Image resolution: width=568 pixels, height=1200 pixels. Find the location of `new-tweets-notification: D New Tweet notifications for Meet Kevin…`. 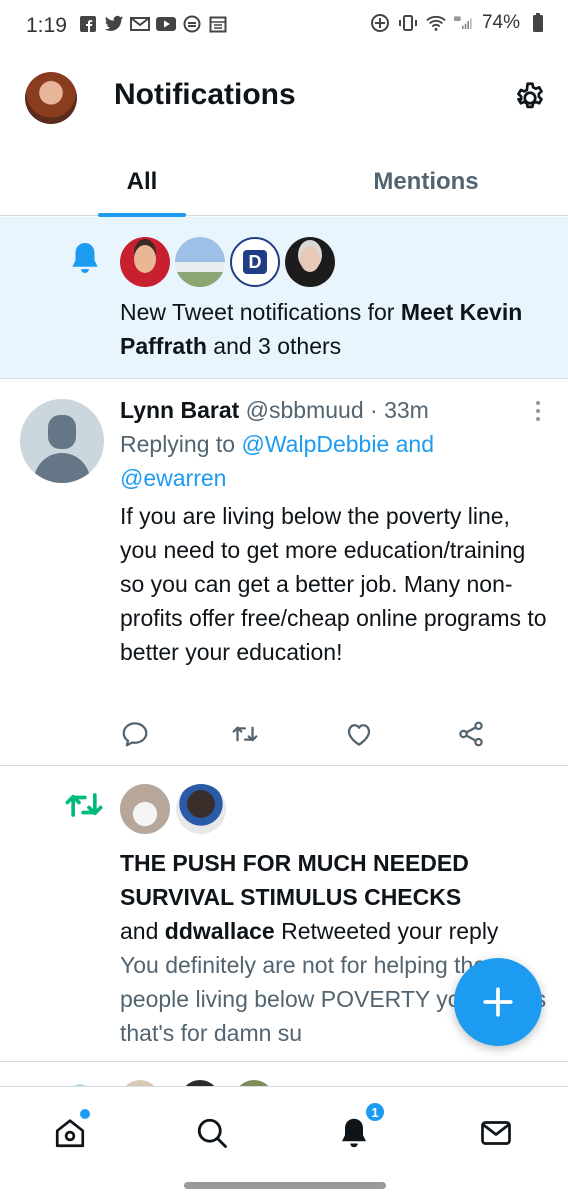

new-tweets-notification: D New Tweet notifications for Meet Kevin… is located at coordinates (284, 298).